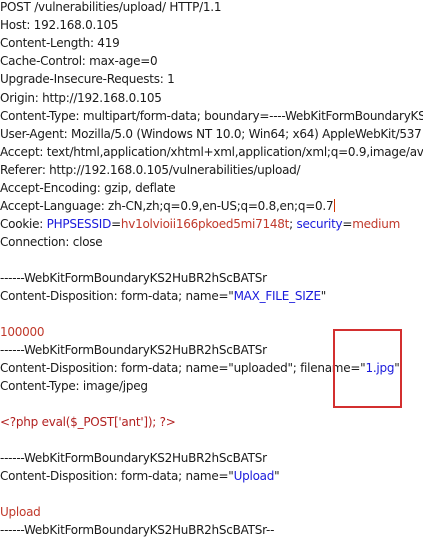 This screenshot has width=423, height=560. What do you see at coordinates (116, 224) in the screenshot?
I see `cookie-eq-1: =` at bounding box center [116, 224].